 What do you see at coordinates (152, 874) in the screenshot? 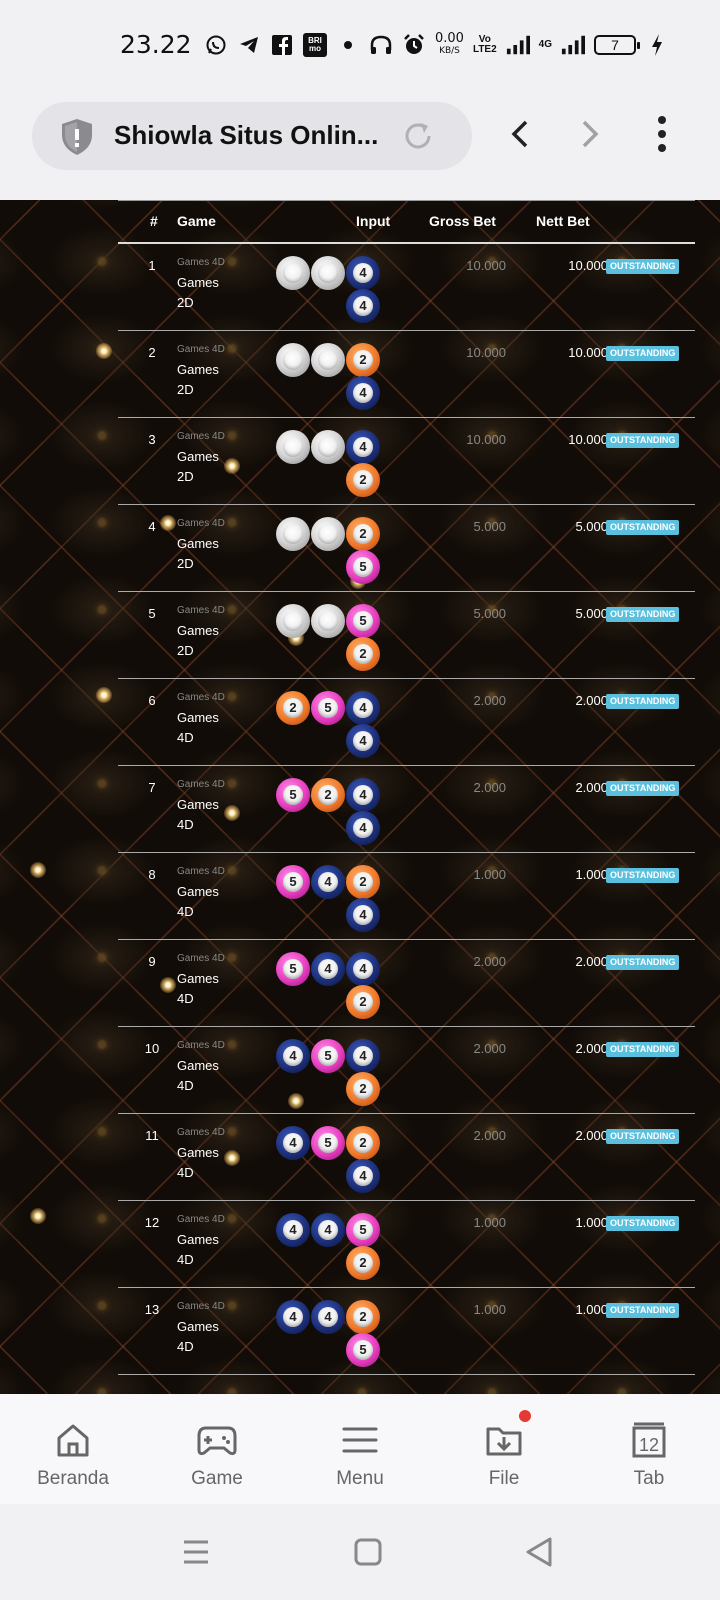
I see `row-number: 8` at bounding box center [152, 874].